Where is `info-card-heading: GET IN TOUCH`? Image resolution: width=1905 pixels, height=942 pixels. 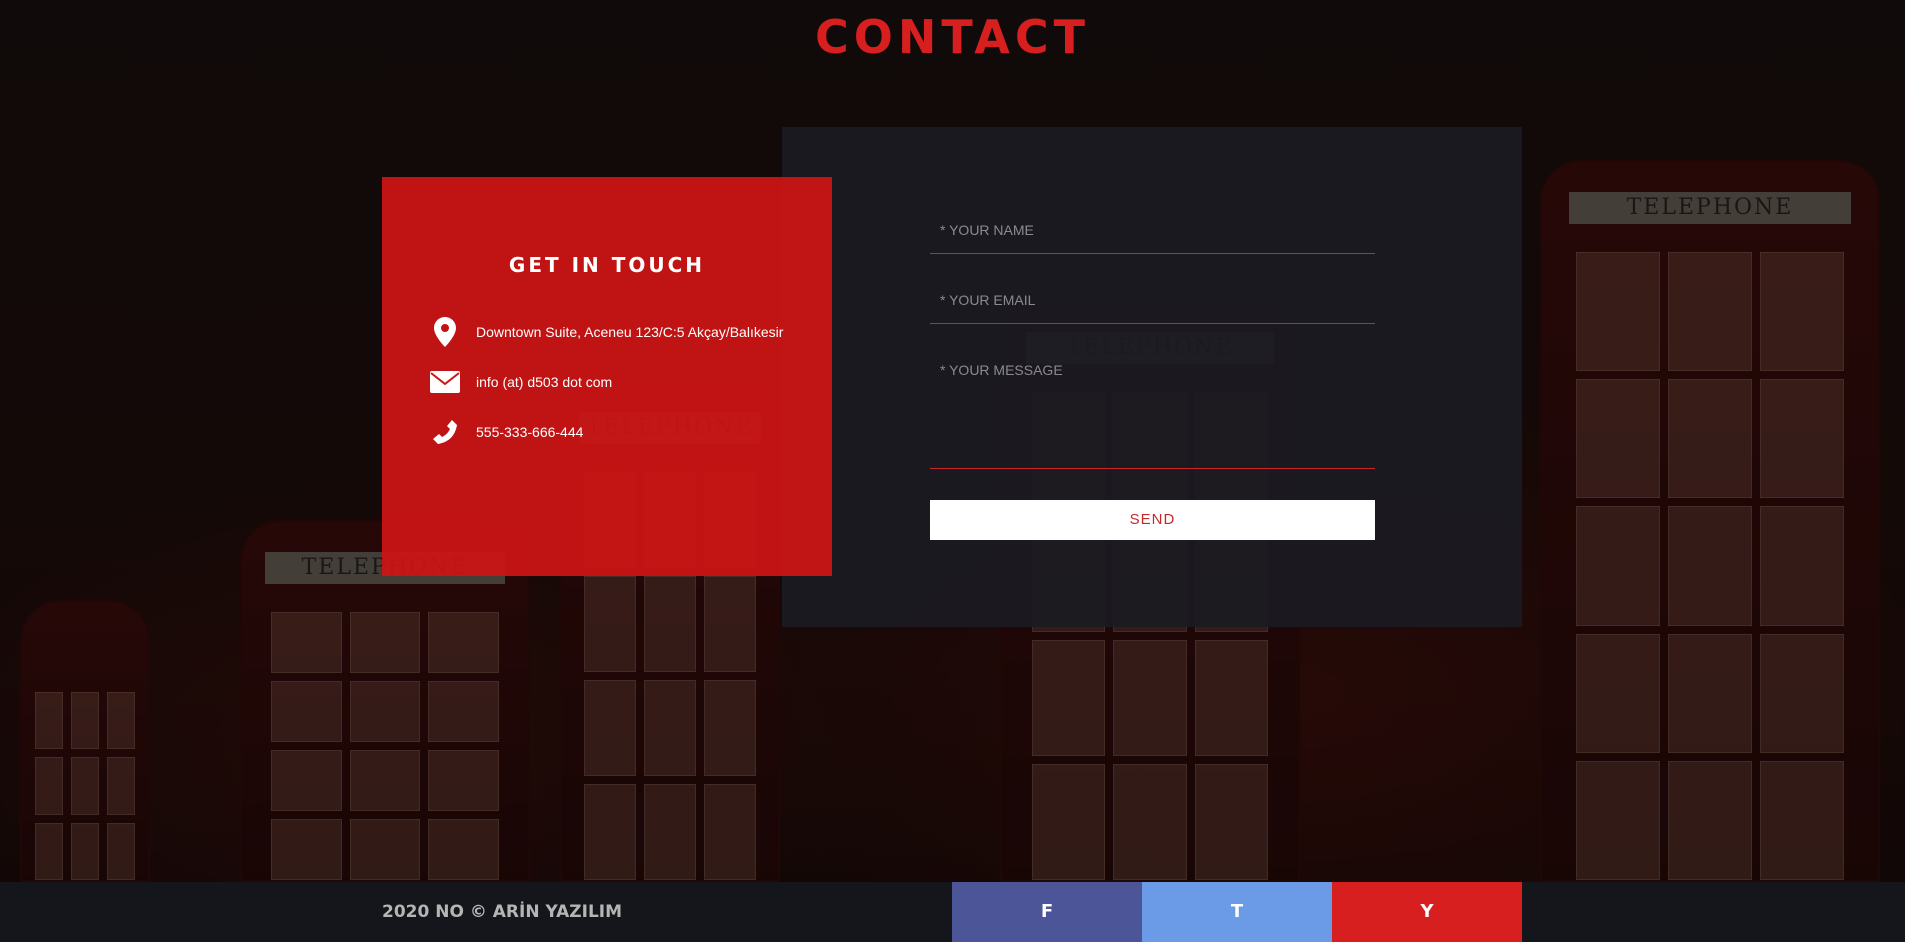 info-card-heading: GET IN TOUCH is located at coordinates (607, 265).